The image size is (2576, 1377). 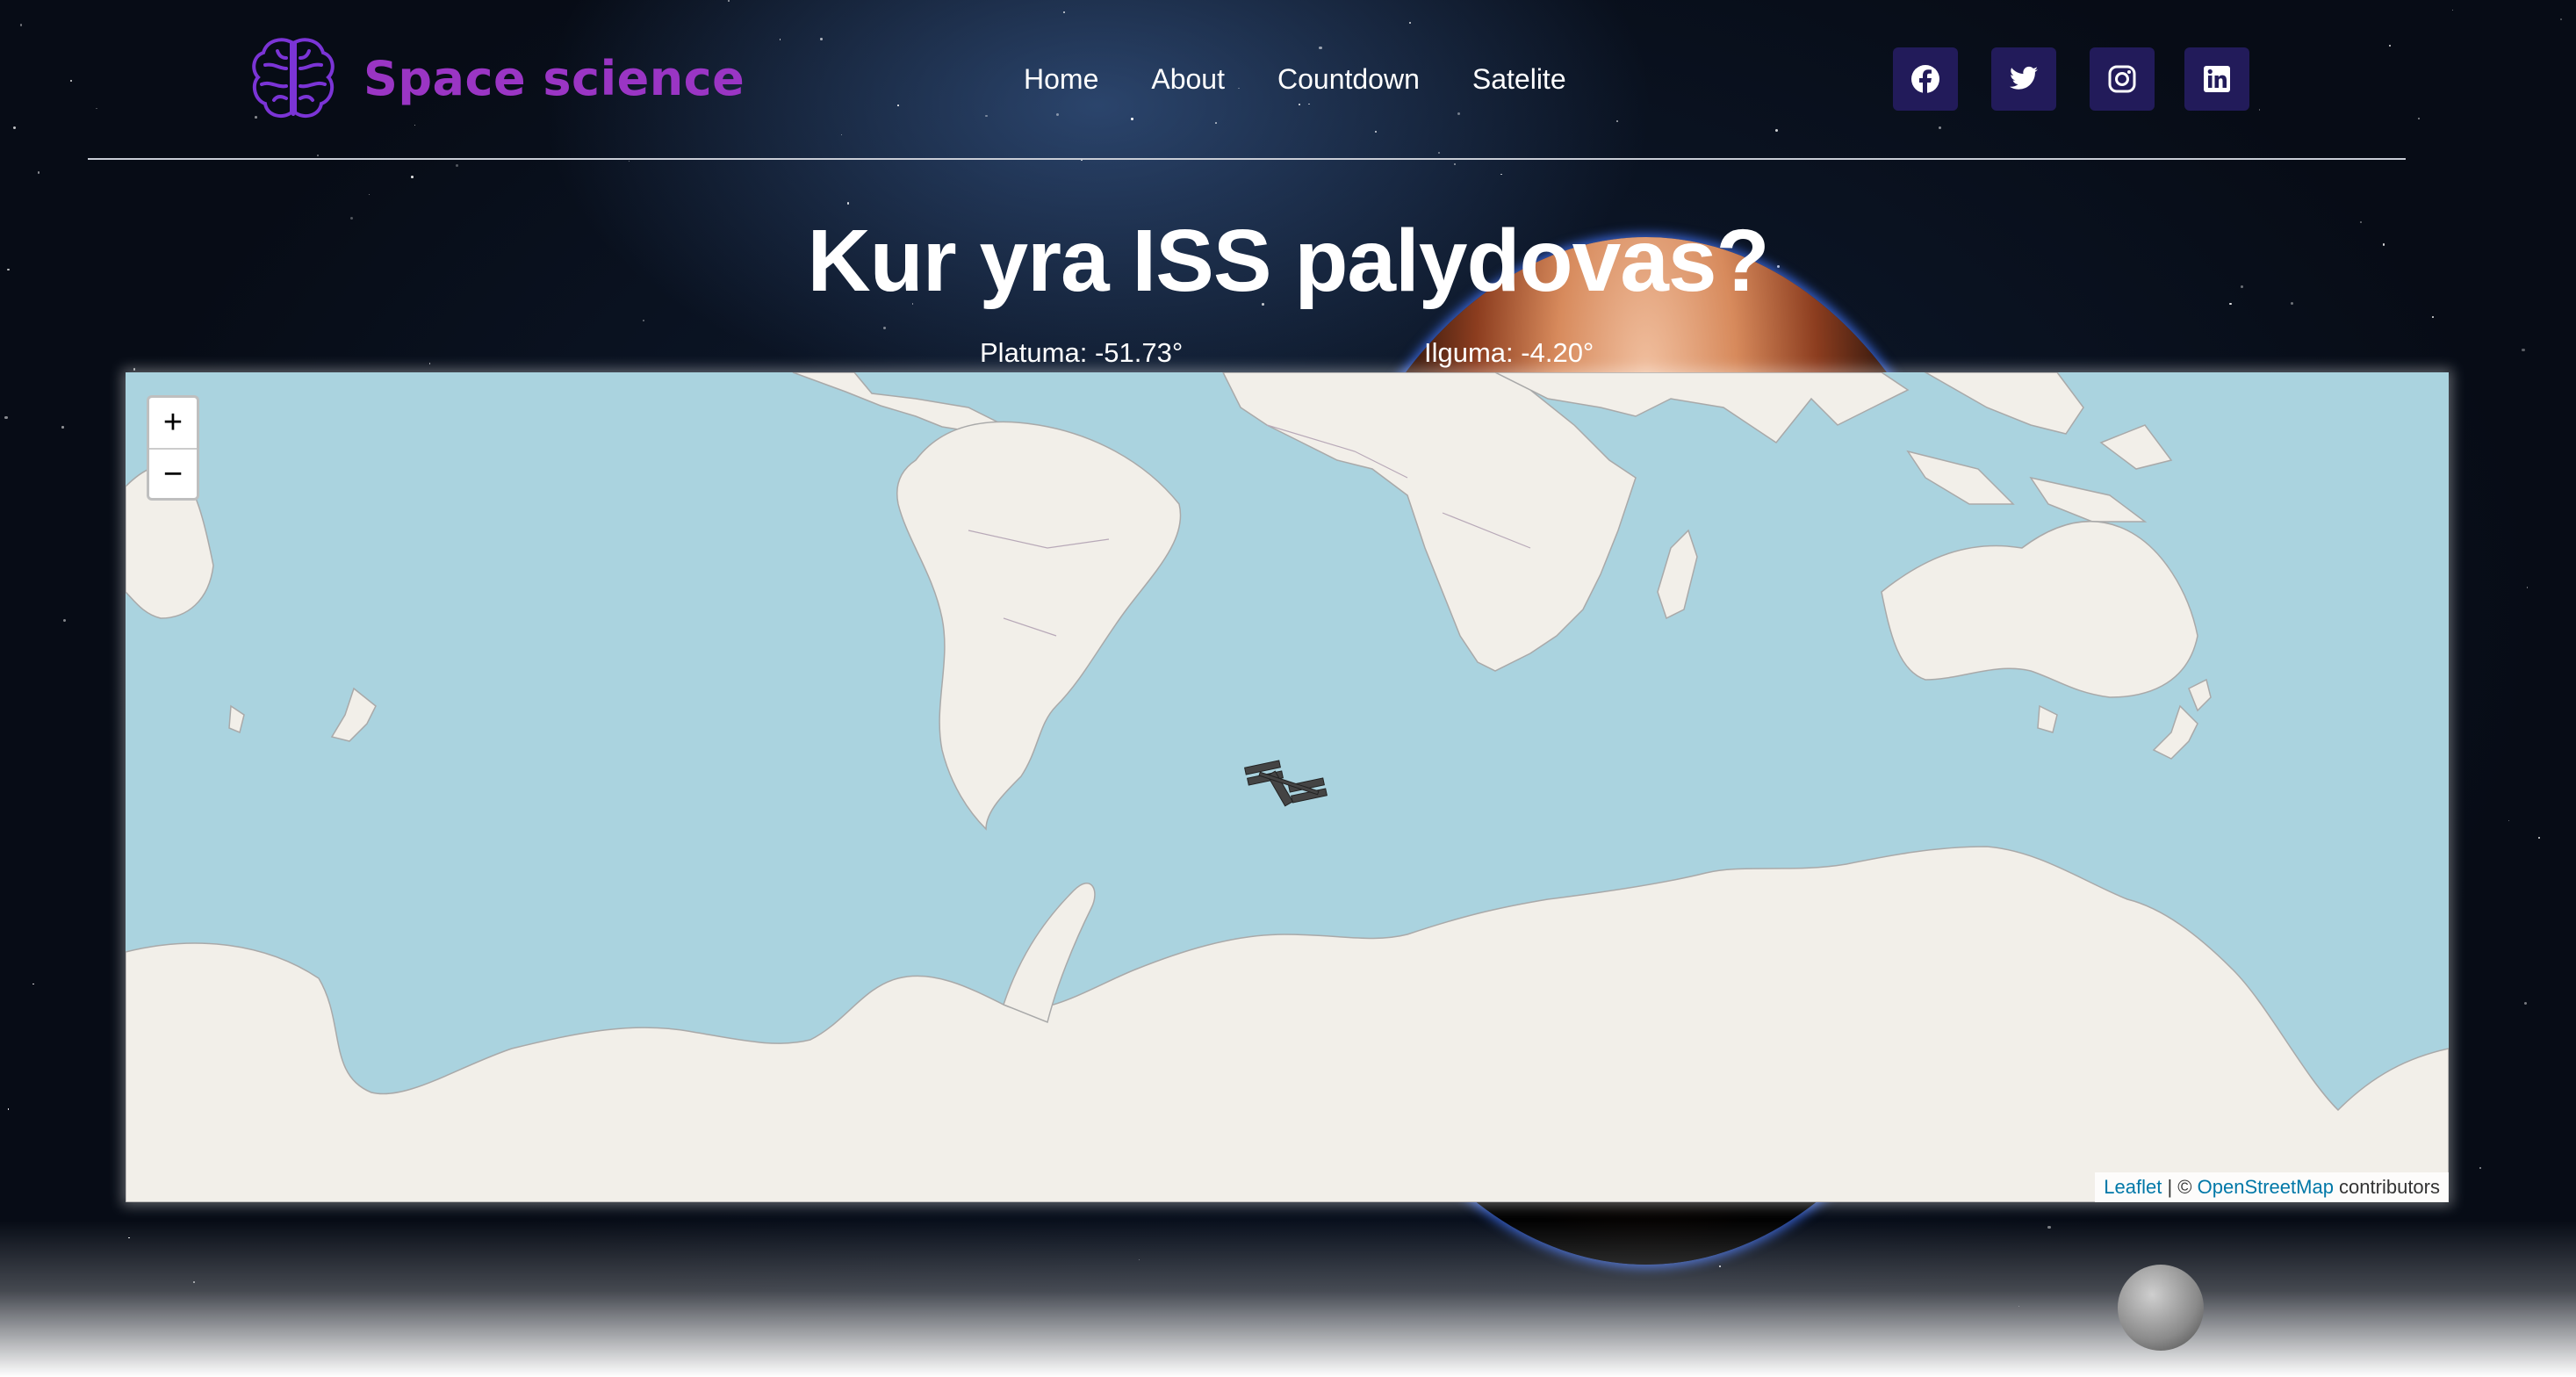 What do you see at coordinates (173, 473) in the screenshot?
I see `zoom-out-button: −` at bounding box center [173, 473].